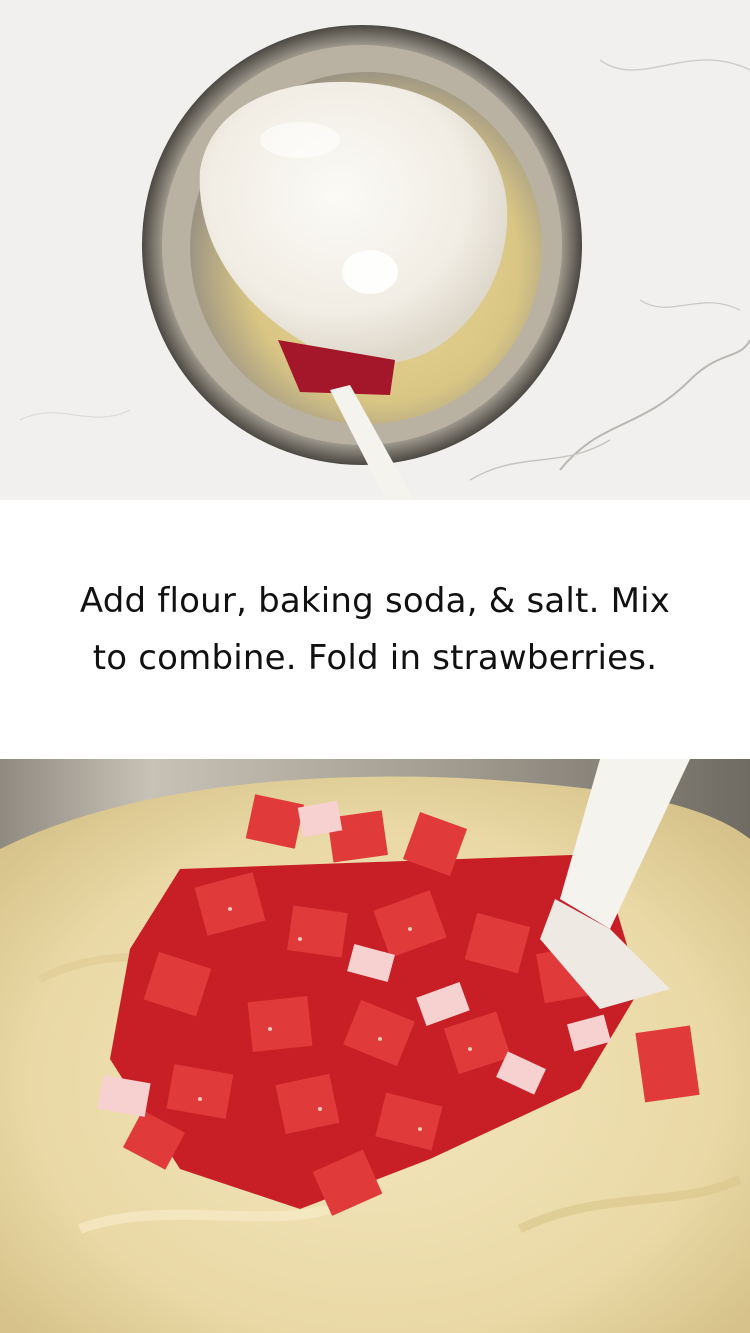  I want to click on caption-line-2: to combine. Fold in strawberries., so click(375, 657).